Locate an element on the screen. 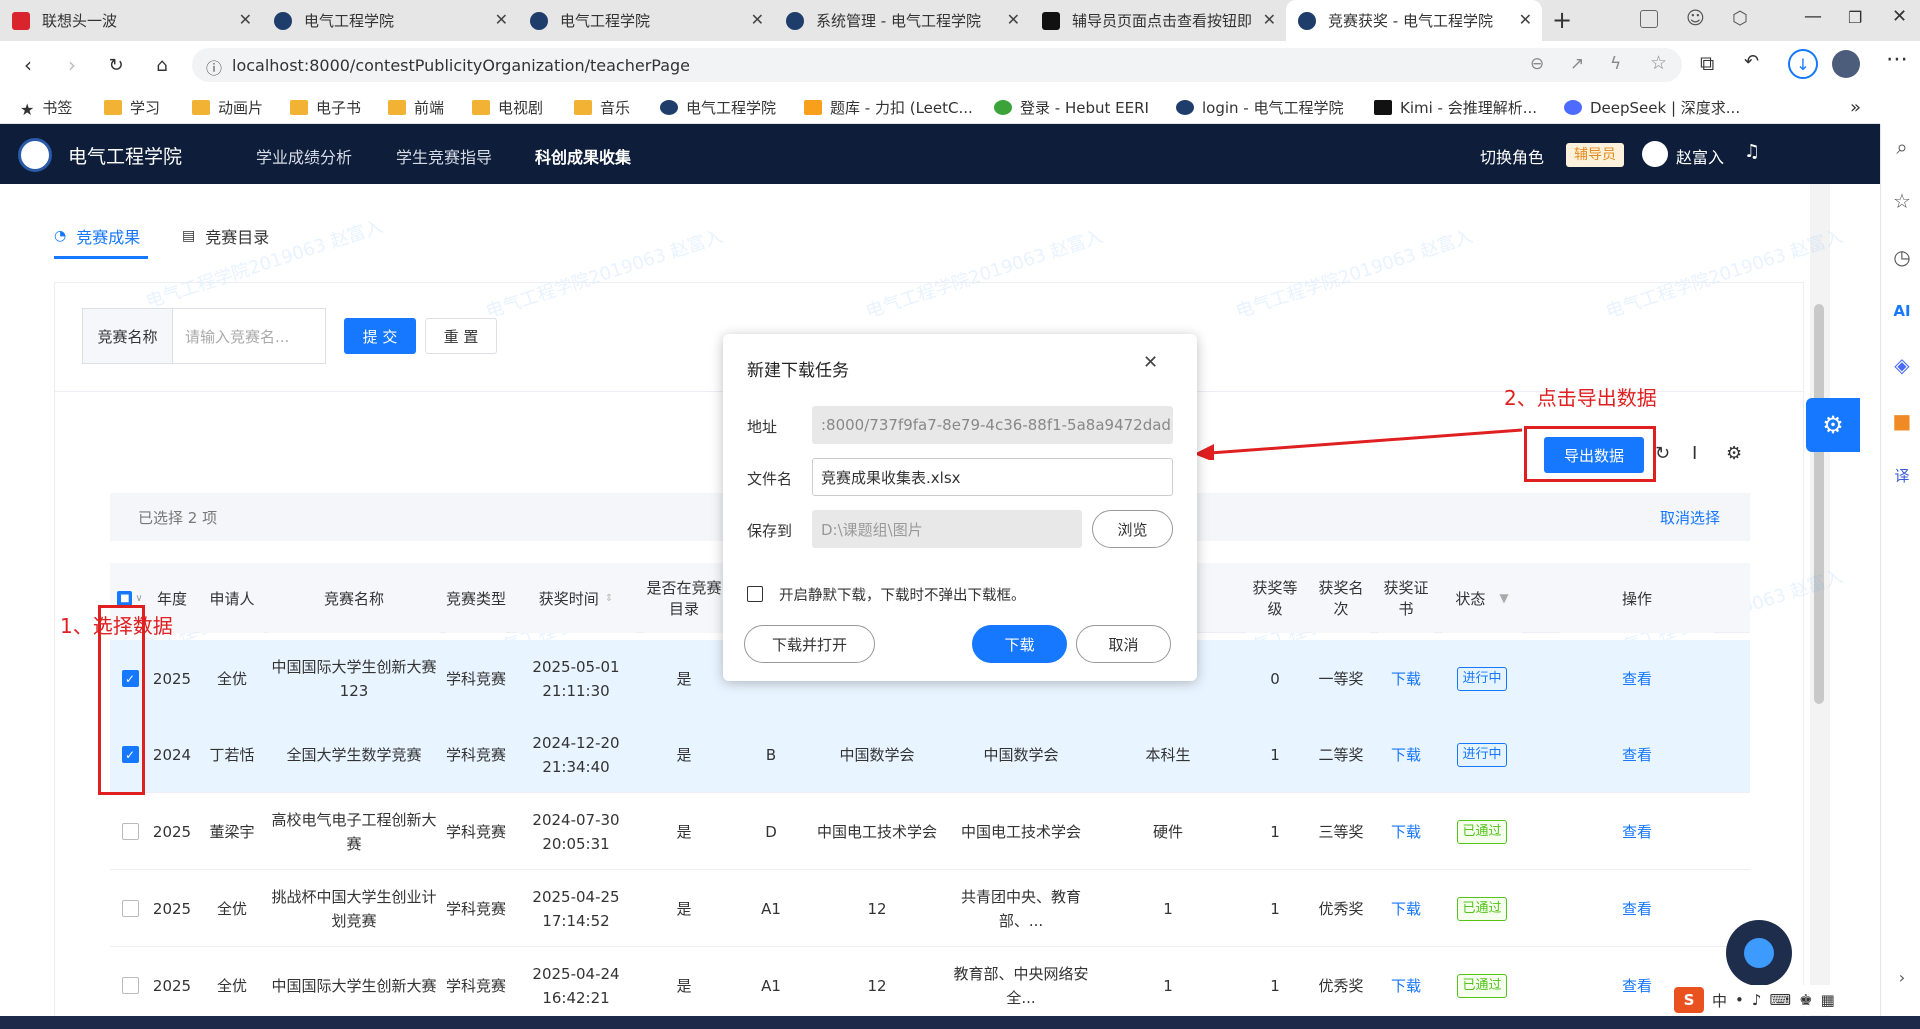 This screenshot has width=1920, height=1029. game-icon: ◈ is located at coordinates (1902, 365).